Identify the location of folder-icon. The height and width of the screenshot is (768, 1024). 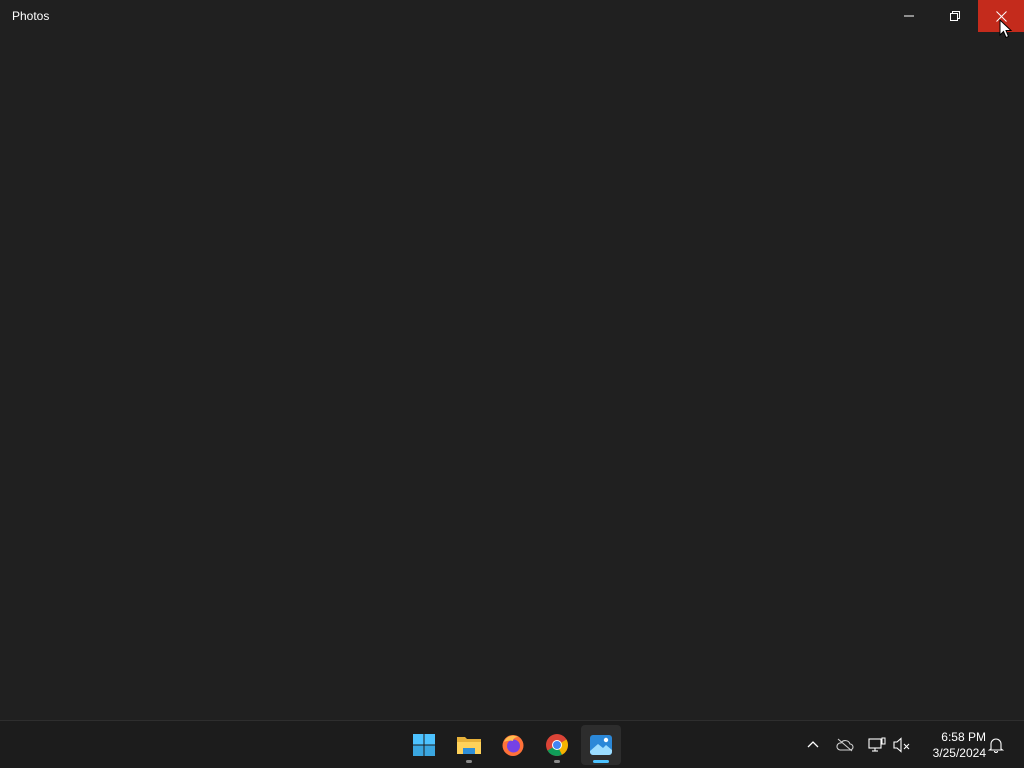
(469, 745).